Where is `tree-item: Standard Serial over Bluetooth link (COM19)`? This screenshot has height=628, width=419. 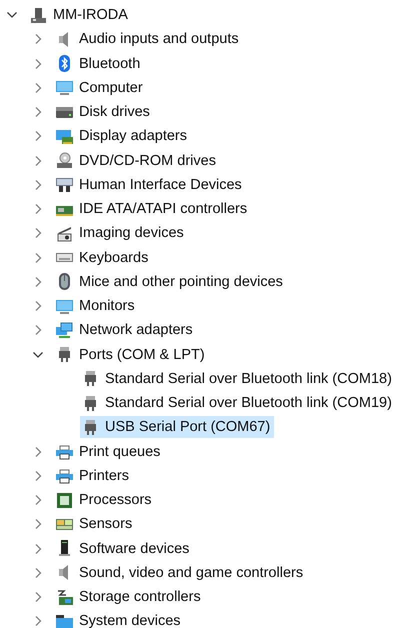
tree-item: Standard Serial over Bluetooth link (COM19) is located at coordinates (238, 403).